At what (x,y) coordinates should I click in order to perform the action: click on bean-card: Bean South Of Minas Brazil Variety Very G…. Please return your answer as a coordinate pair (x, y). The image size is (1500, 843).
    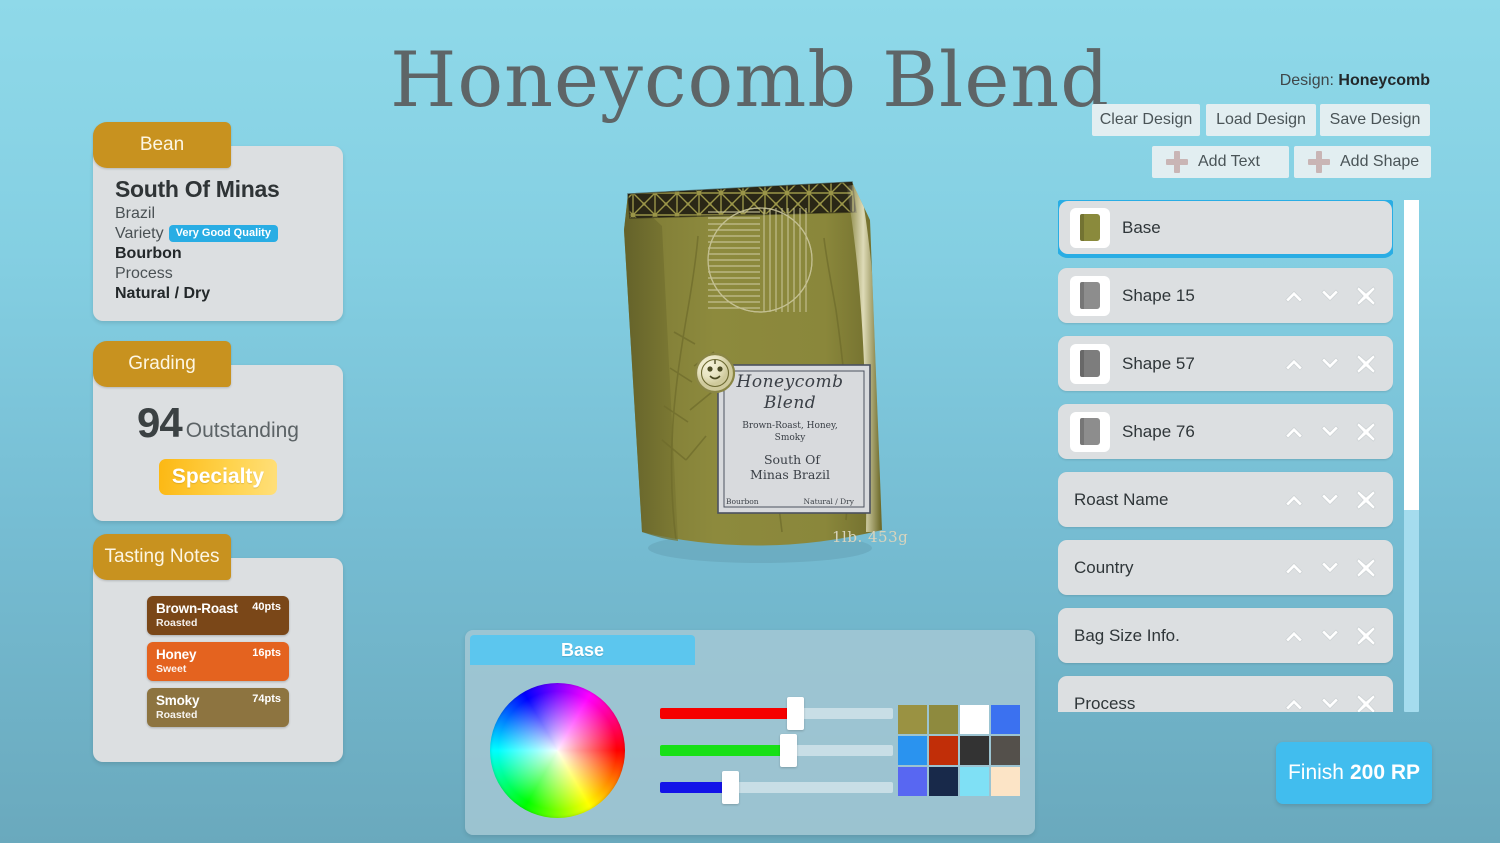
    Looking at the image, I should click on (218, 221).